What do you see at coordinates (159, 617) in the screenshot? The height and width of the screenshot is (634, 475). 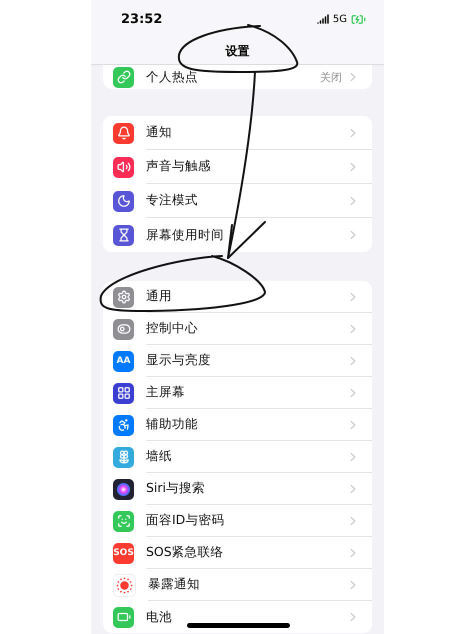 I see `row-label: 电池` at bounding box center [159, 617].